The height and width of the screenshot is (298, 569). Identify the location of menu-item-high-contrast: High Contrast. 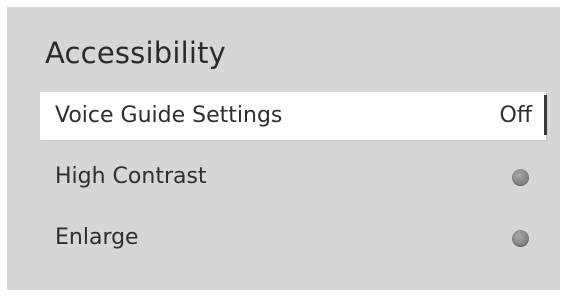
(293, 177).